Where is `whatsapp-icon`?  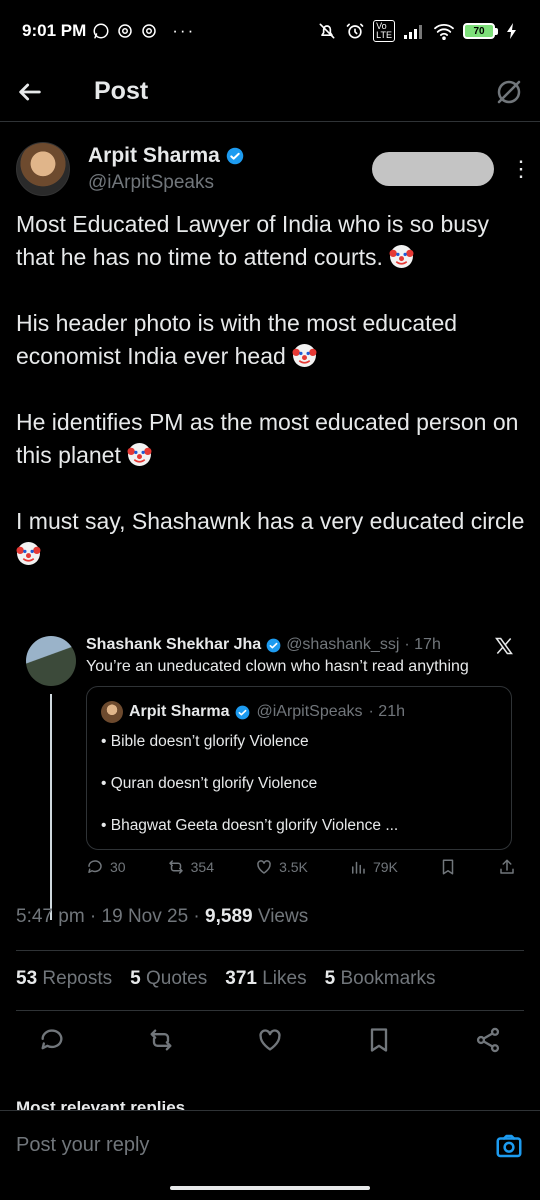
whatsapp-icon is located at coordinates (101, 31).